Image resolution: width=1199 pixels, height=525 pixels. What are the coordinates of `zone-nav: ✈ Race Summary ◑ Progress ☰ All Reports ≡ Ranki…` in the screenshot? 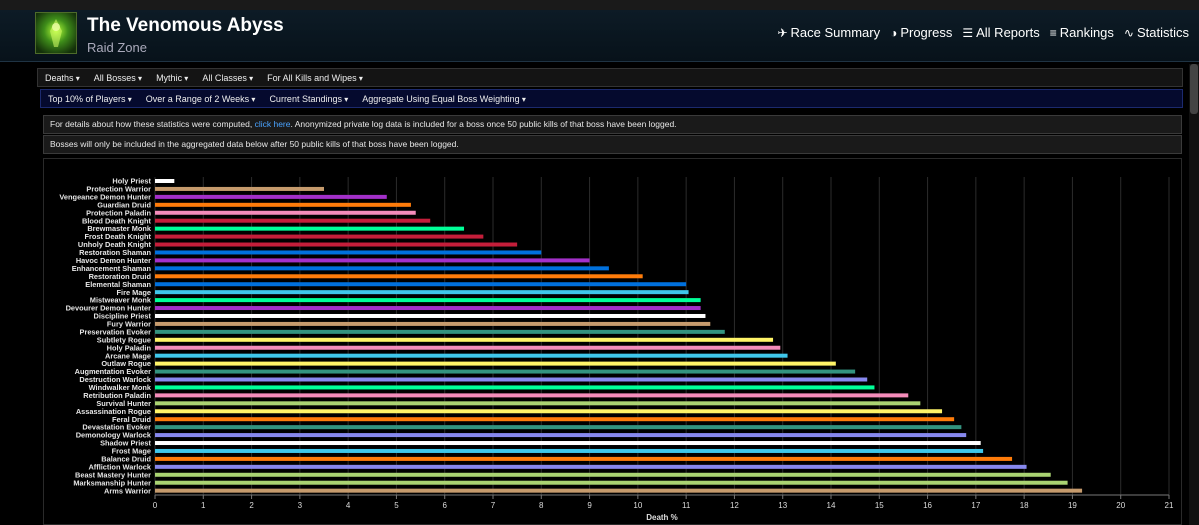 It's located at (983, 32).